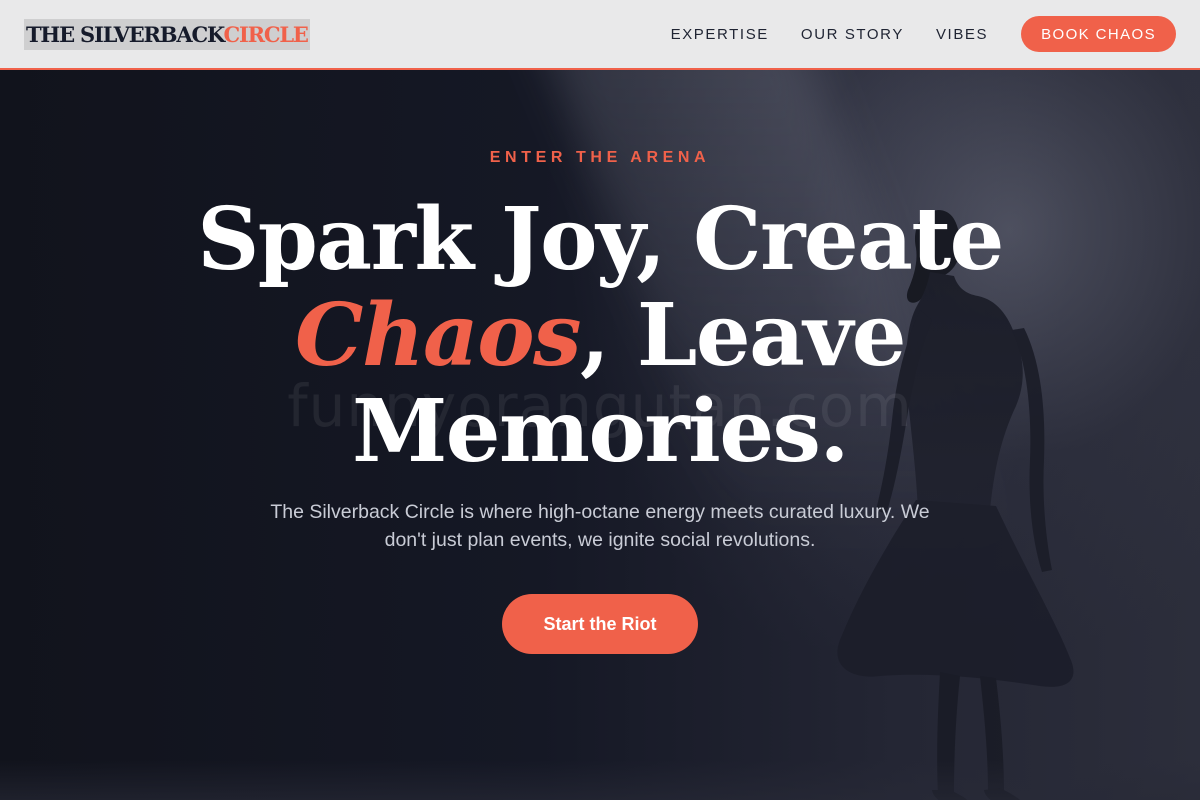 The height and width of the screenshot is (800, 1200). What do you see at coordinates (852, 34) in the screenshot?
I see `nav-link-our-story: OUR STORY` at bounding box center [852, 34].